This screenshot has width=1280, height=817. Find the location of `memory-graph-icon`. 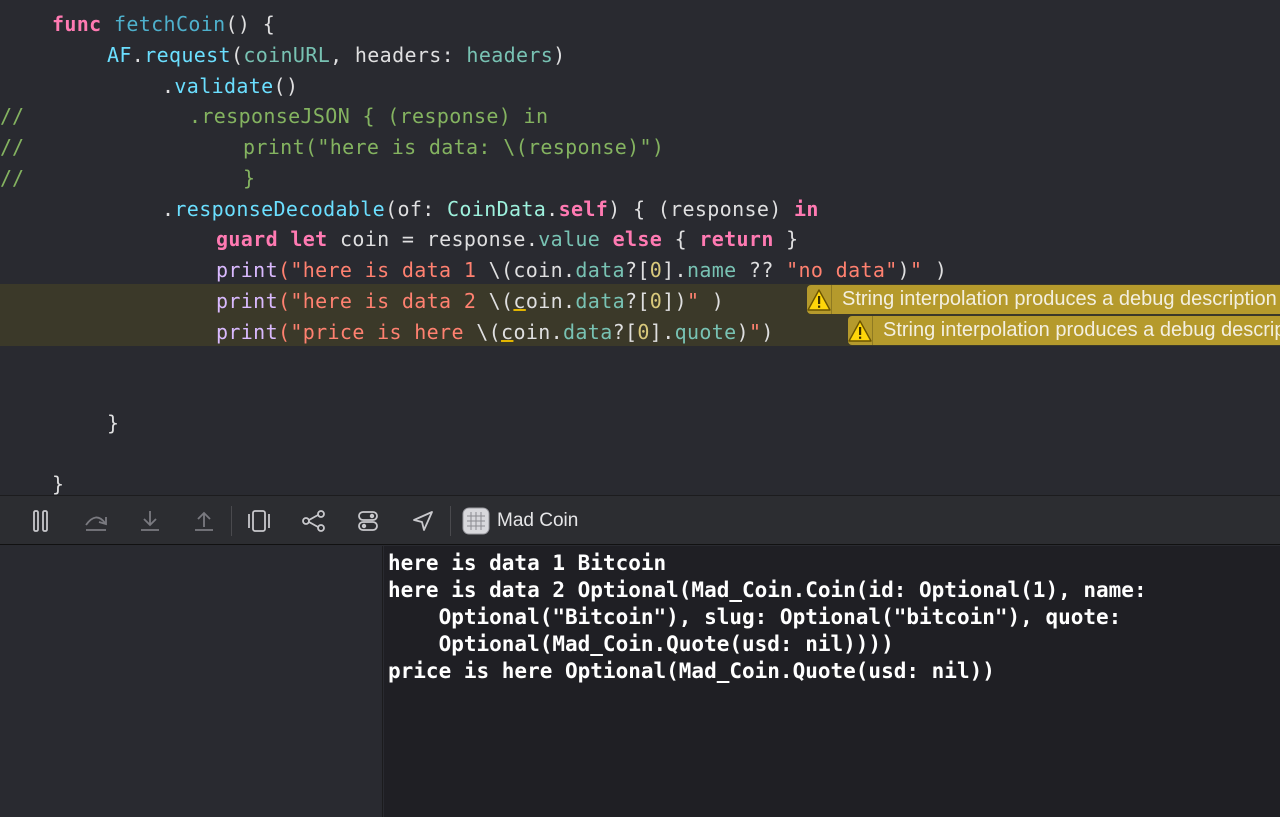

memory-graph-icon is located at coordinates (314, 521).